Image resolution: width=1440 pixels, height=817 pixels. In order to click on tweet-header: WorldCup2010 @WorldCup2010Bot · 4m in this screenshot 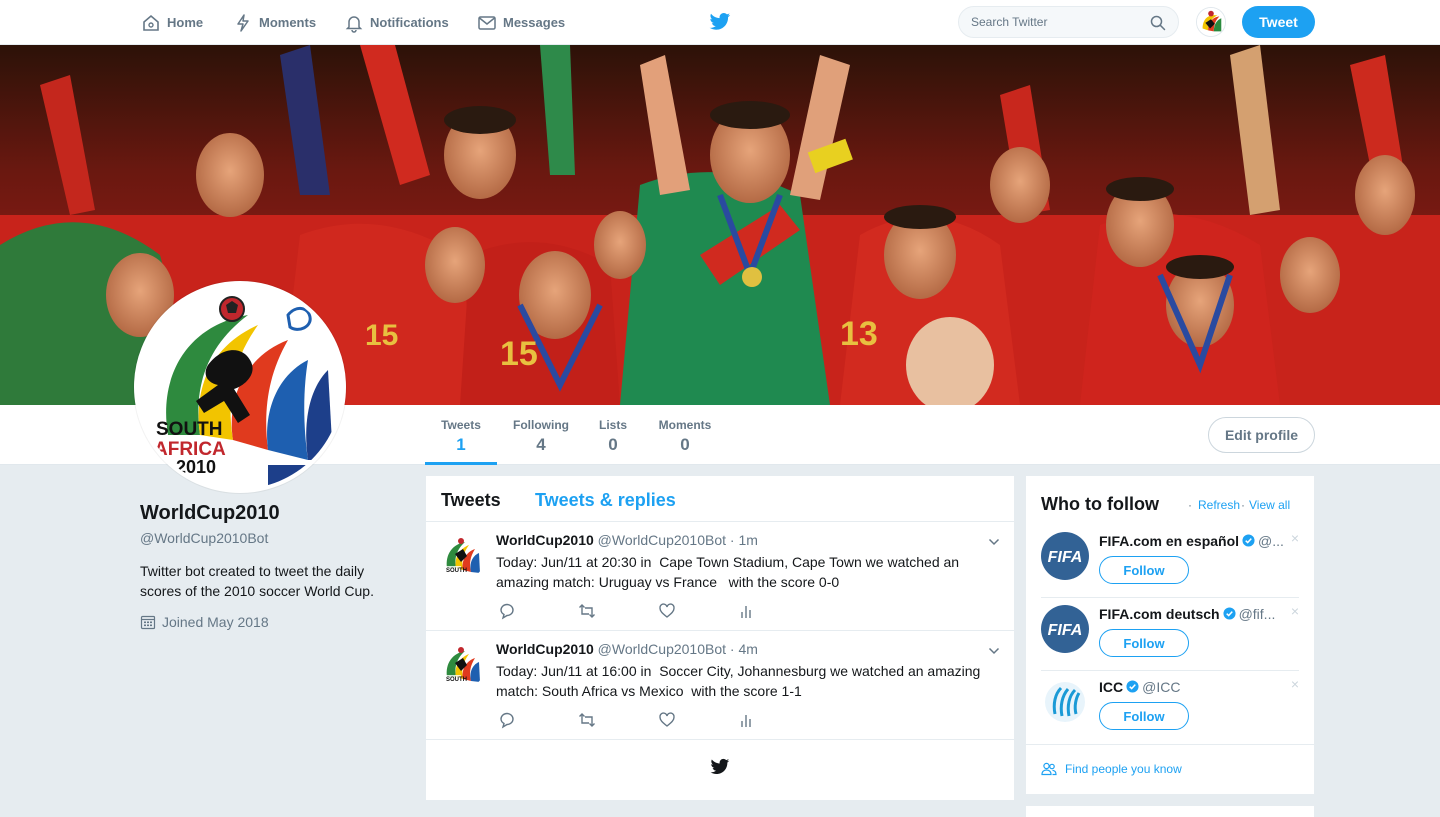, I will do `click(627, 649)`.